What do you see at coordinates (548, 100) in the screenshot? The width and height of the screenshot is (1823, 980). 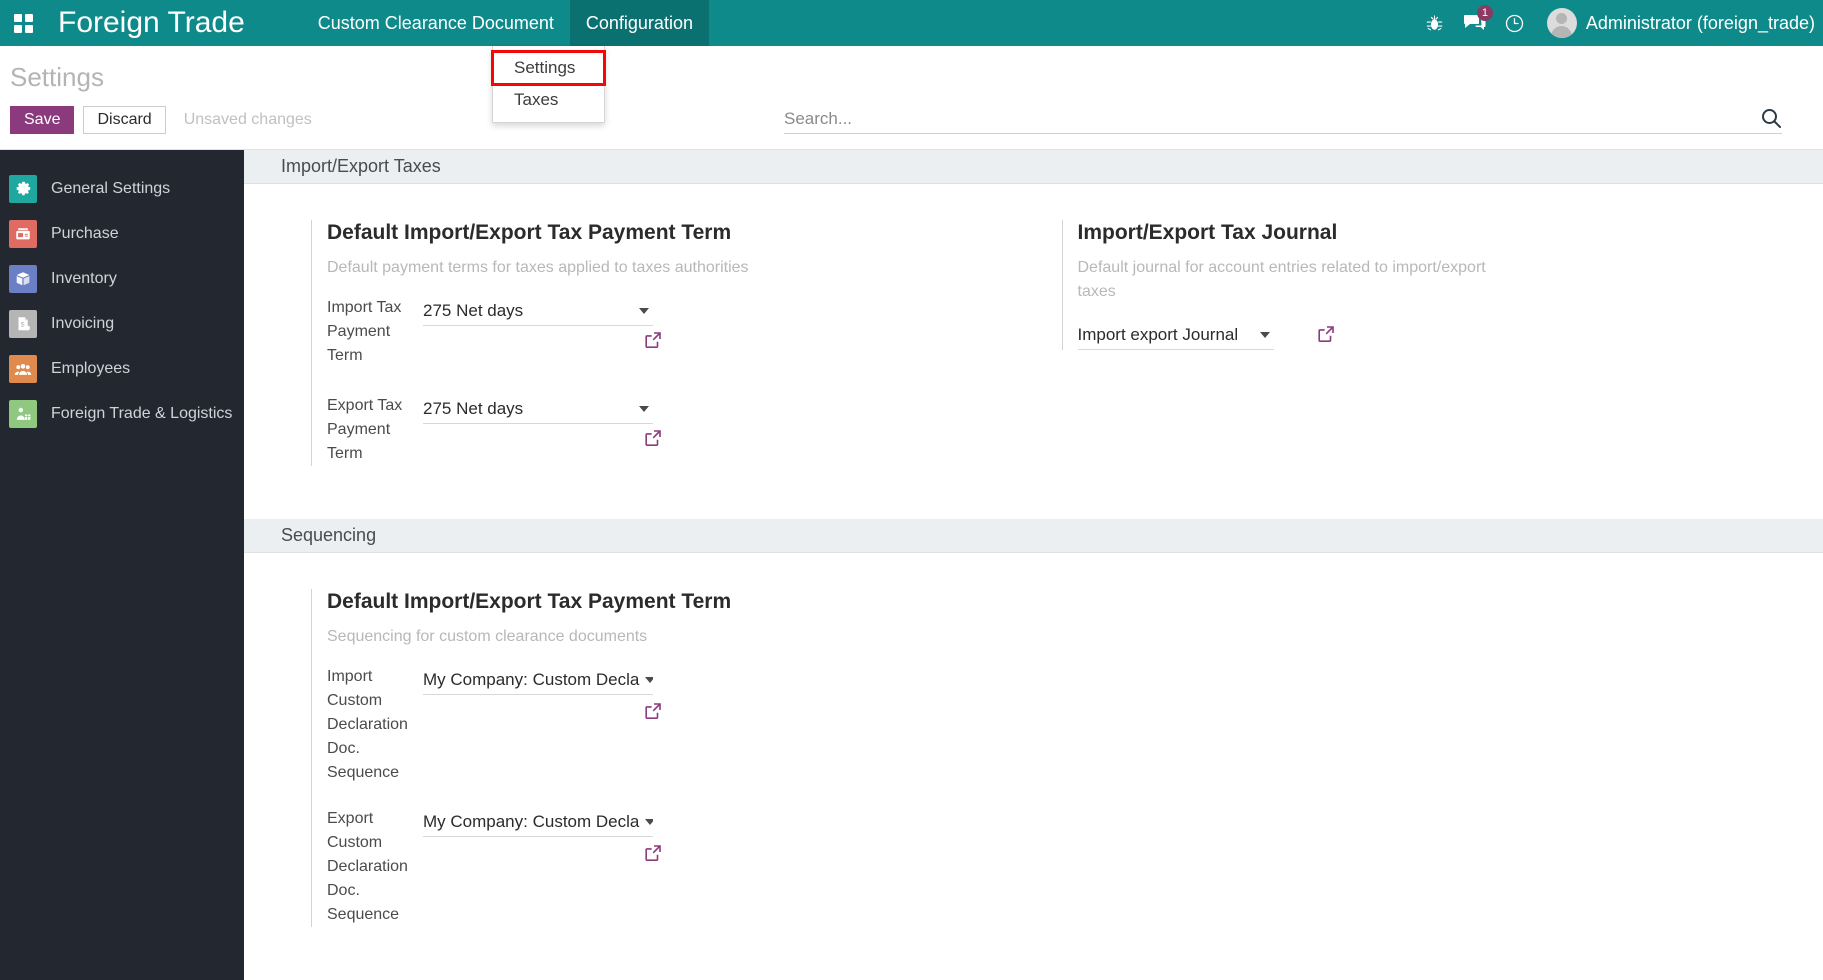 I see `dropdown-item-taxes: Taxes` at bounding box center [548, 100].